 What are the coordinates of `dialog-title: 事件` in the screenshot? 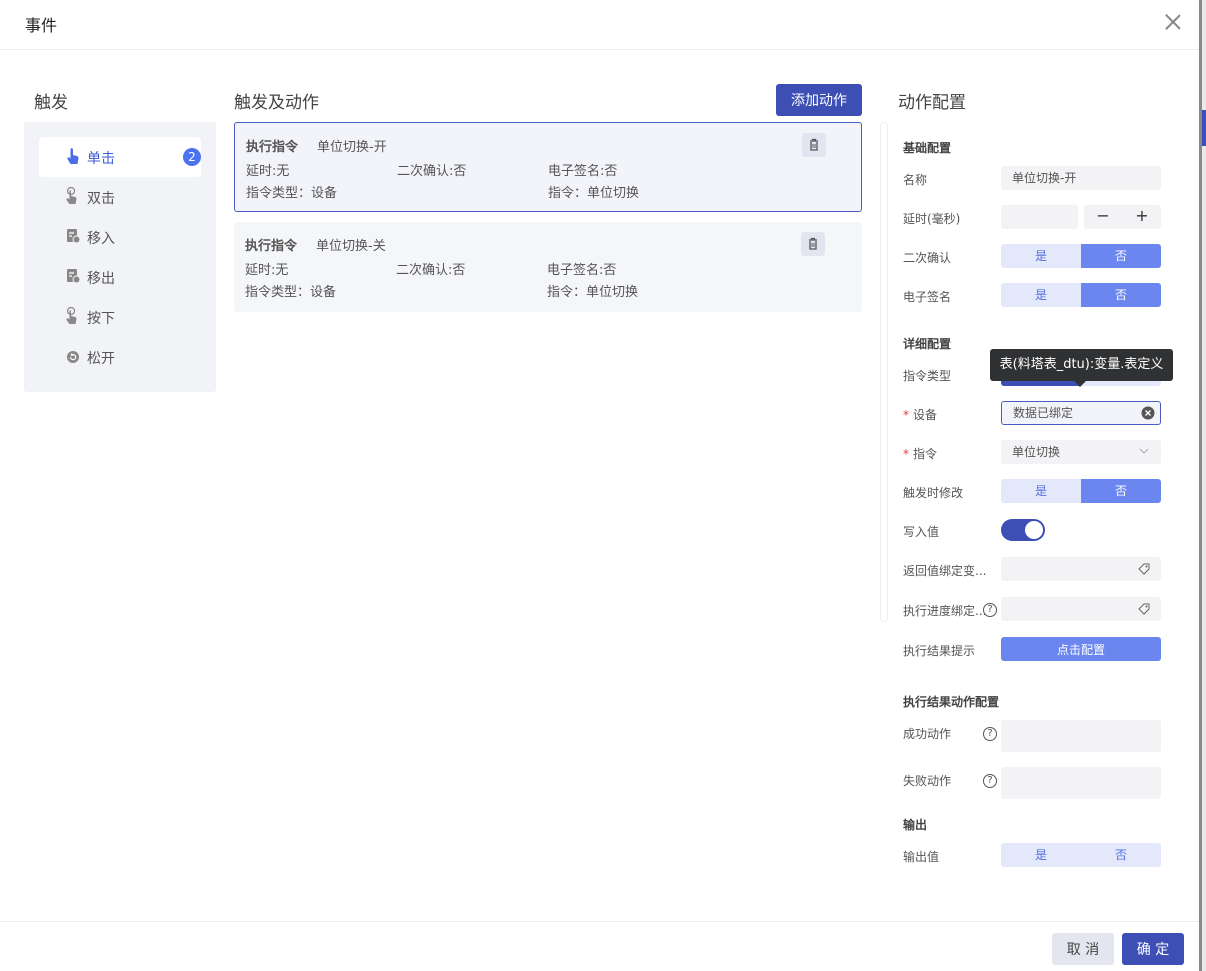 It's located at (41, 25).